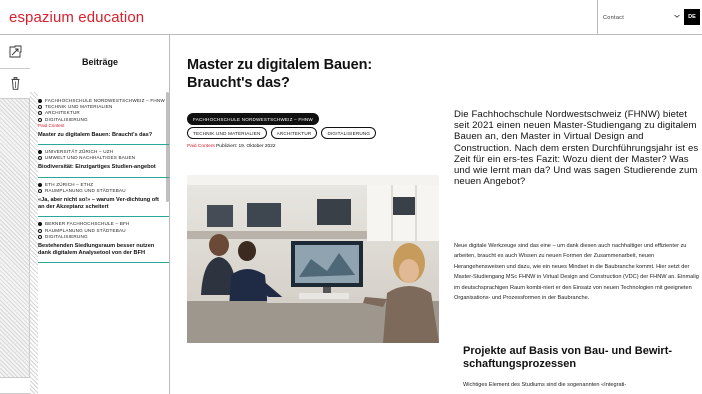  What do you see at coordinates (102, 158) in the screenshot?
I see `tag-topic: UMWELT UND NACHHALTIGES BAUEN` at bounding box center [102, 158].